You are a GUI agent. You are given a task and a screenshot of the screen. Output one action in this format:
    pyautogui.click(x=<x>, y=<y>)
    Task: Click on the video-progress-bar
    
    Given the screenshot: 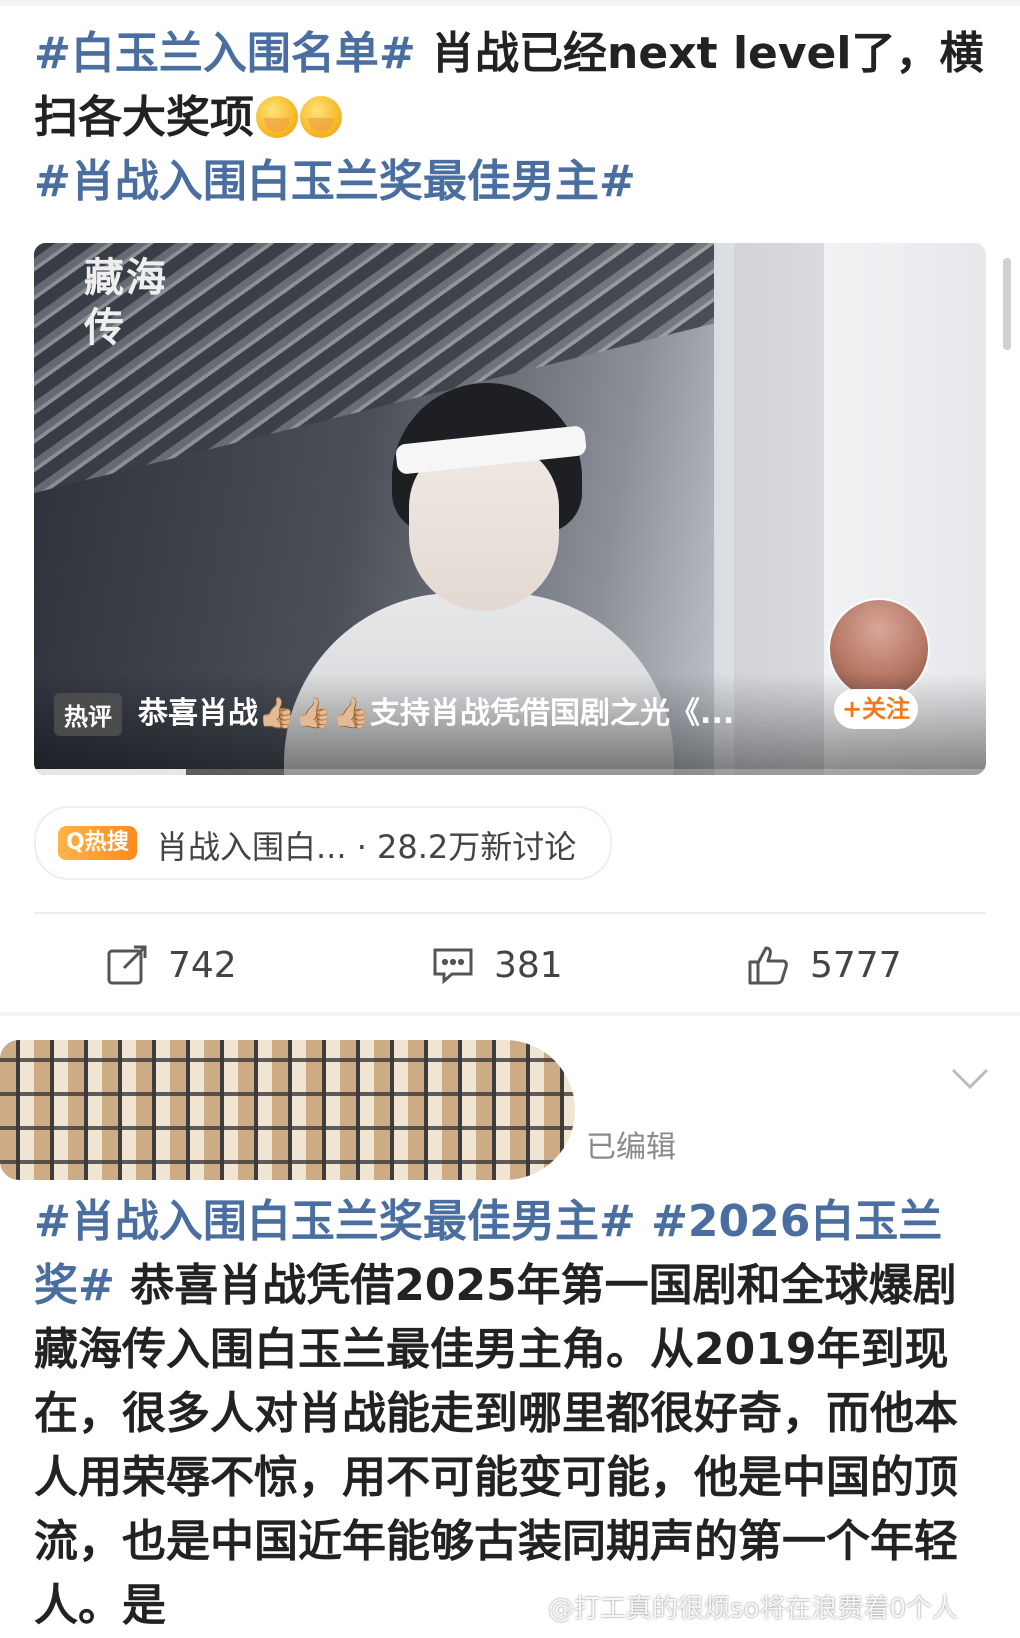 What is the action you would take?
    pyautogui.click(x=510, y=772)
    